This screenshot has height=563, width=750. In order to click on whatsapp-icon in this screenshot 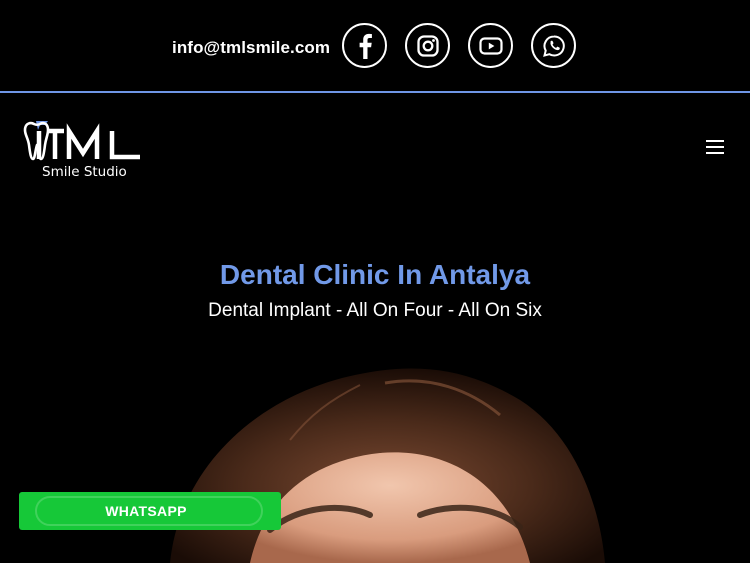, I will do `click(553, 45)`.